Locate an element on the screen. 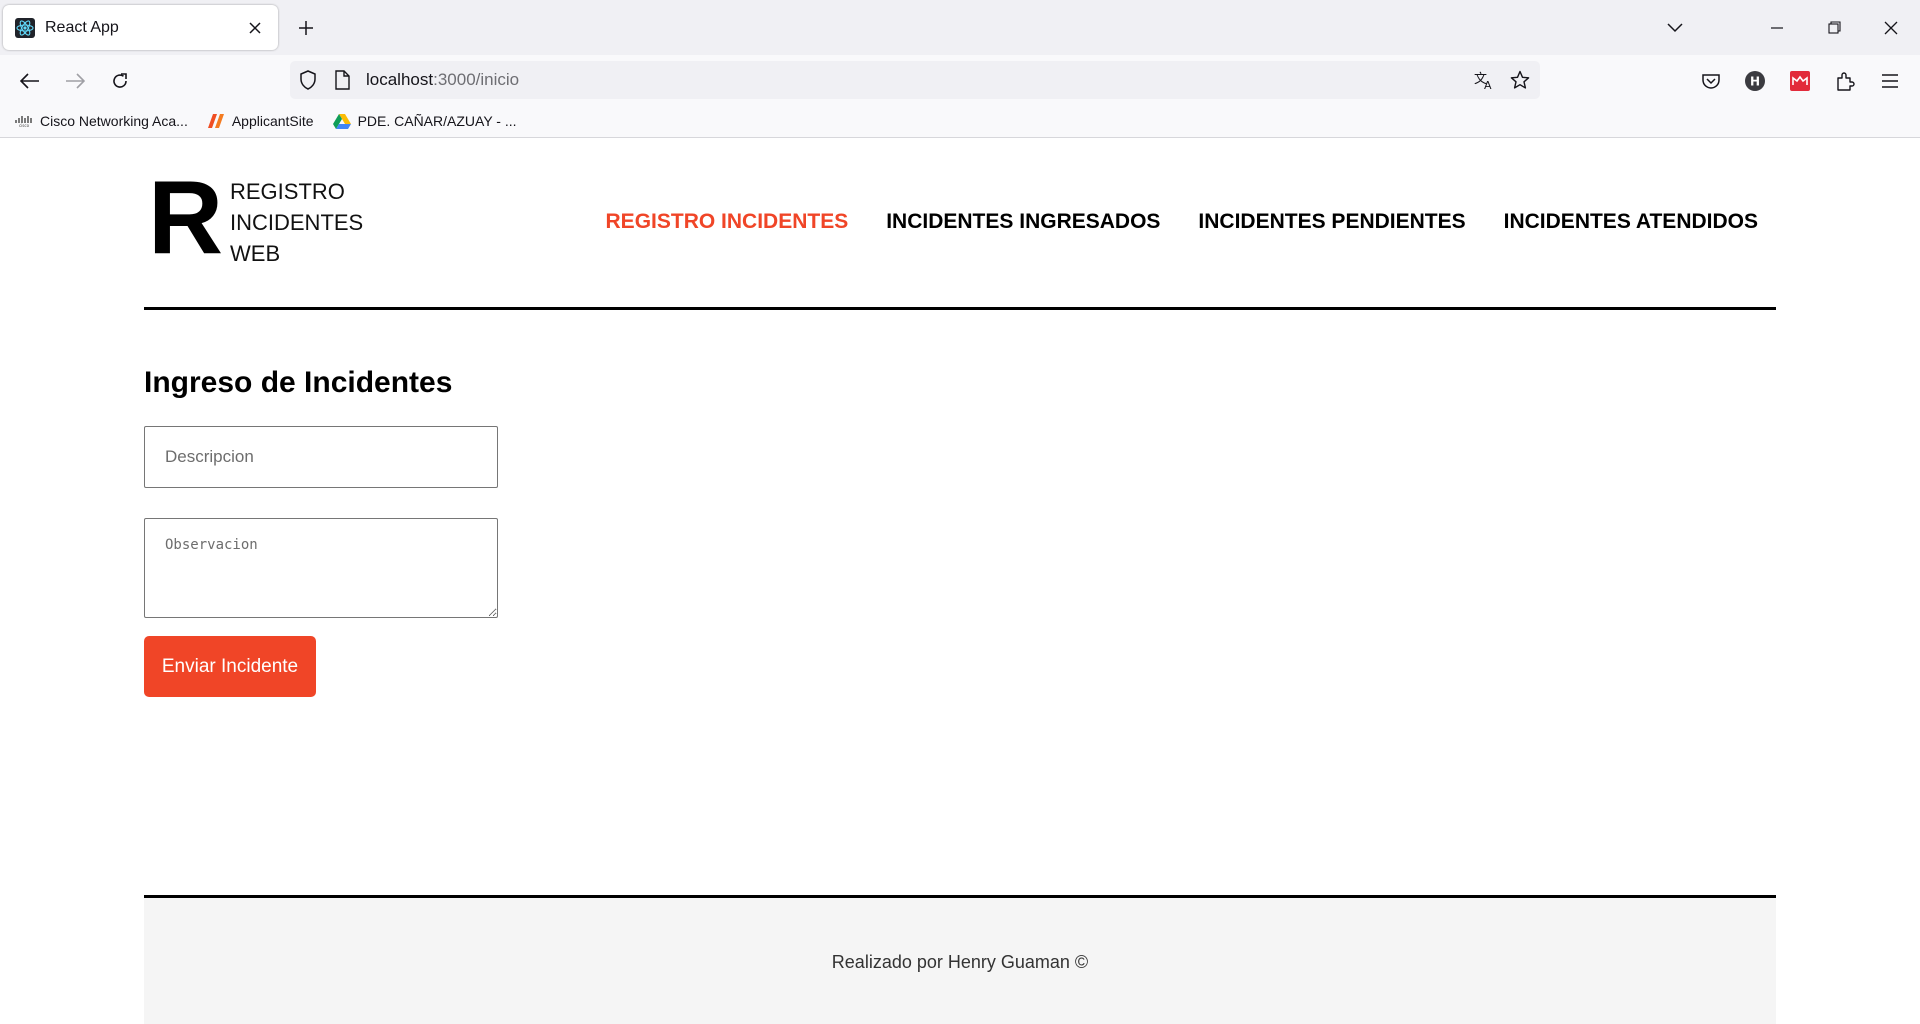 The height and width of the screenshot is (1024, 1920). nav-incidentes-atendidos: INCIDENTES ATENDIDOS is located at coordinates (1631, 222).